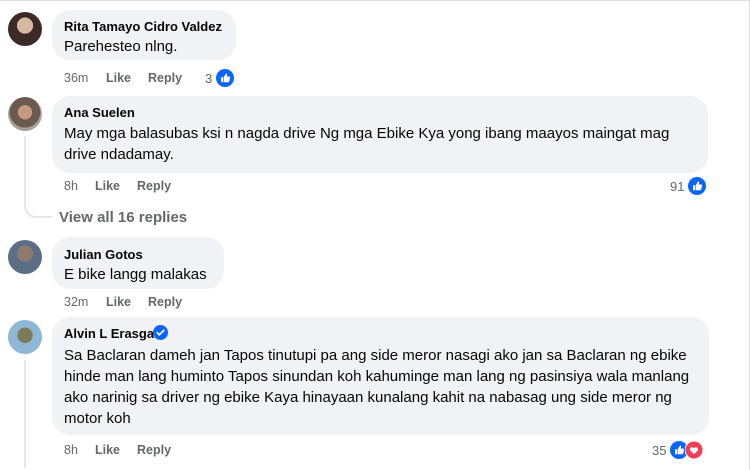 The image size is (750, 470). Describe the element at coordinates (123, 217) in the screenshot. I see `view-replies-link: View all 16 replies` at that location.